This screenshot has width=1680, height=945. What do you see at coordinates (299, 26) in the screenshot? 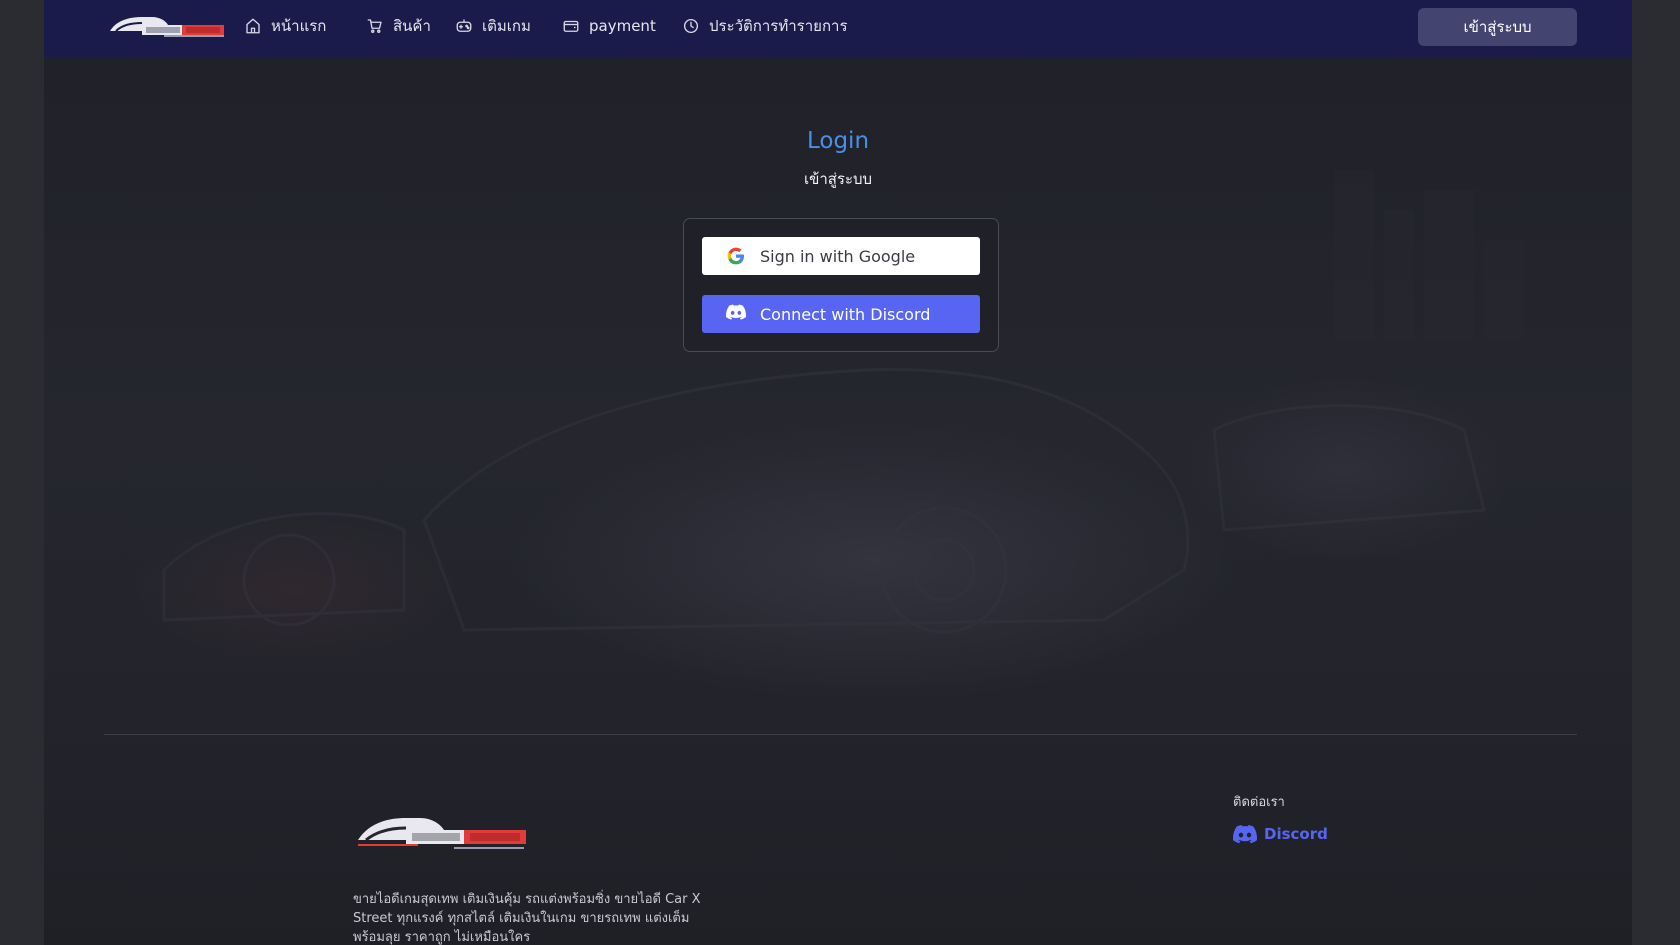
I see `nav-item-label: หน้าแรก` at bounding box center [299, 26].